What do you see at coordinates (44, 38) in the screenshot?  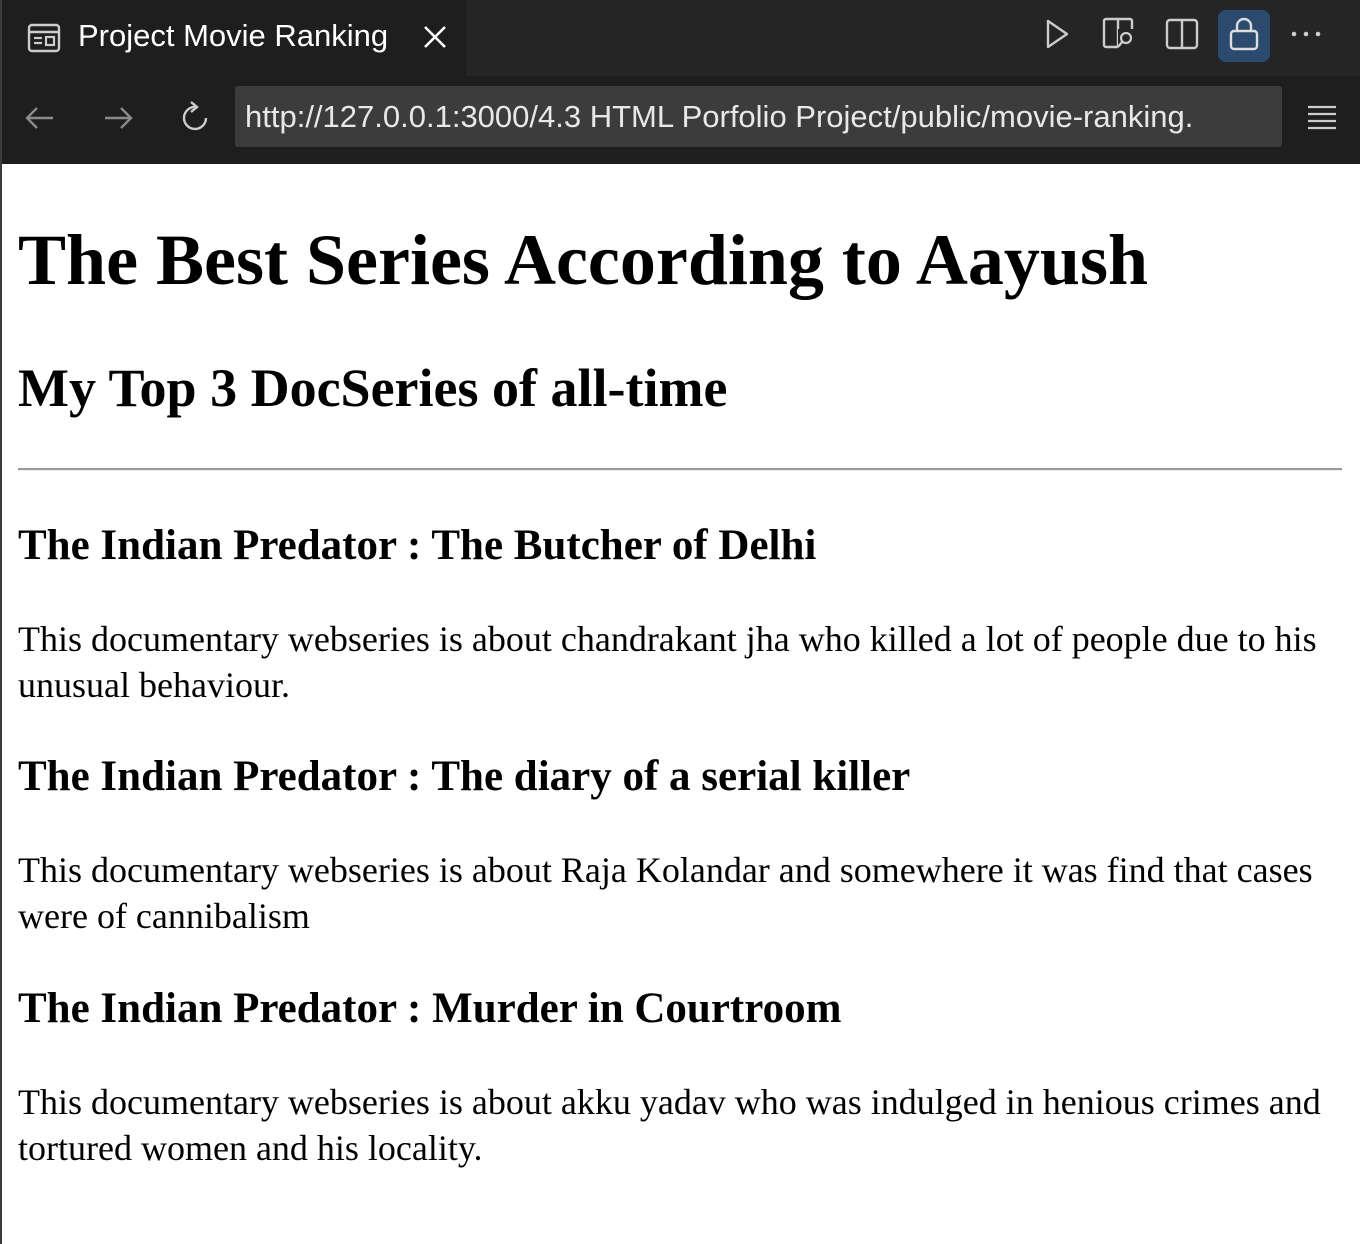 I see `preview-icon` at bounding box center [44, 38].